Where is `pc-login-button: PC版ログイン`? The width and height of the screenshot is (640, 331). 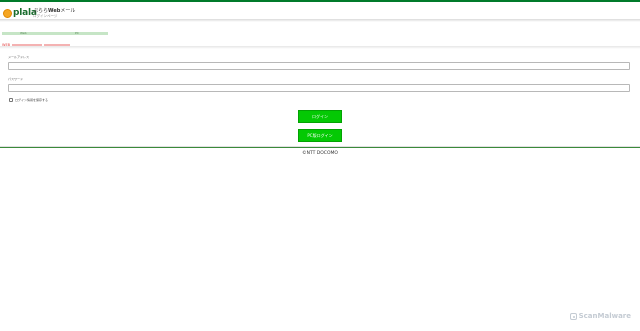 pc-login-button: PC版ログイン is located at coordinates (320, 135).